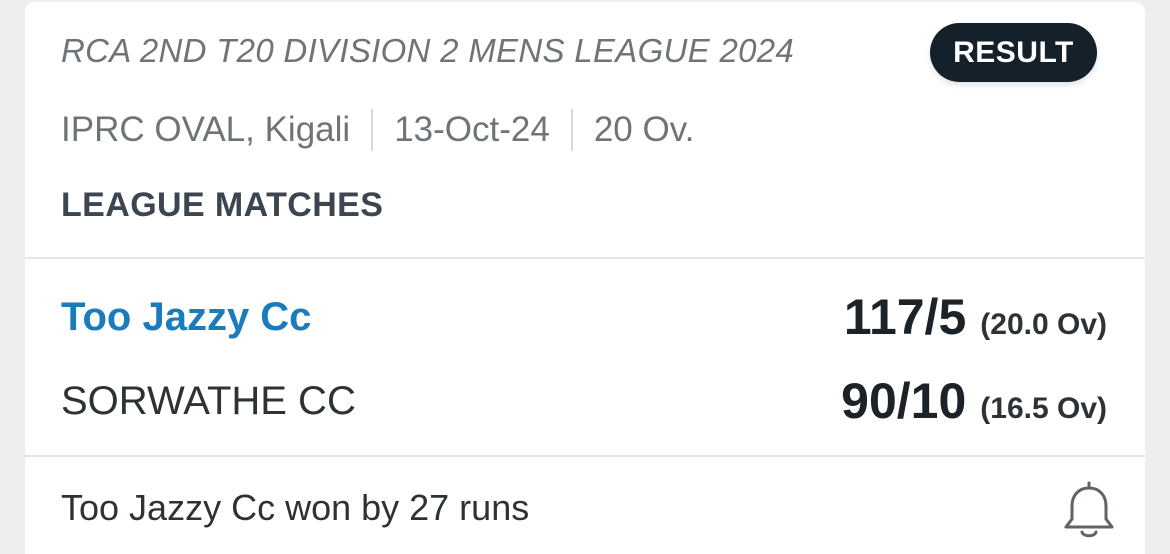 Image resolution: width=1170 pixels, height=554 pixels. What do you see at coordinates (472, 129) in the screenshot?
I see `date-text: 13-Oct-24` at bounding box center [472, 129].